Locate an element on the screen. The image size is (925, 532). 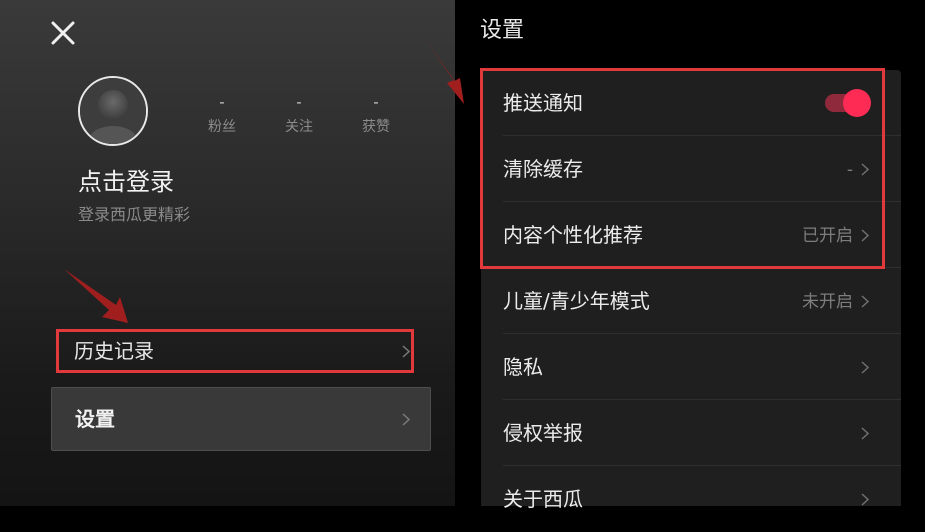
stat-likes: - 获赞 is located at coordinates (376, 114).